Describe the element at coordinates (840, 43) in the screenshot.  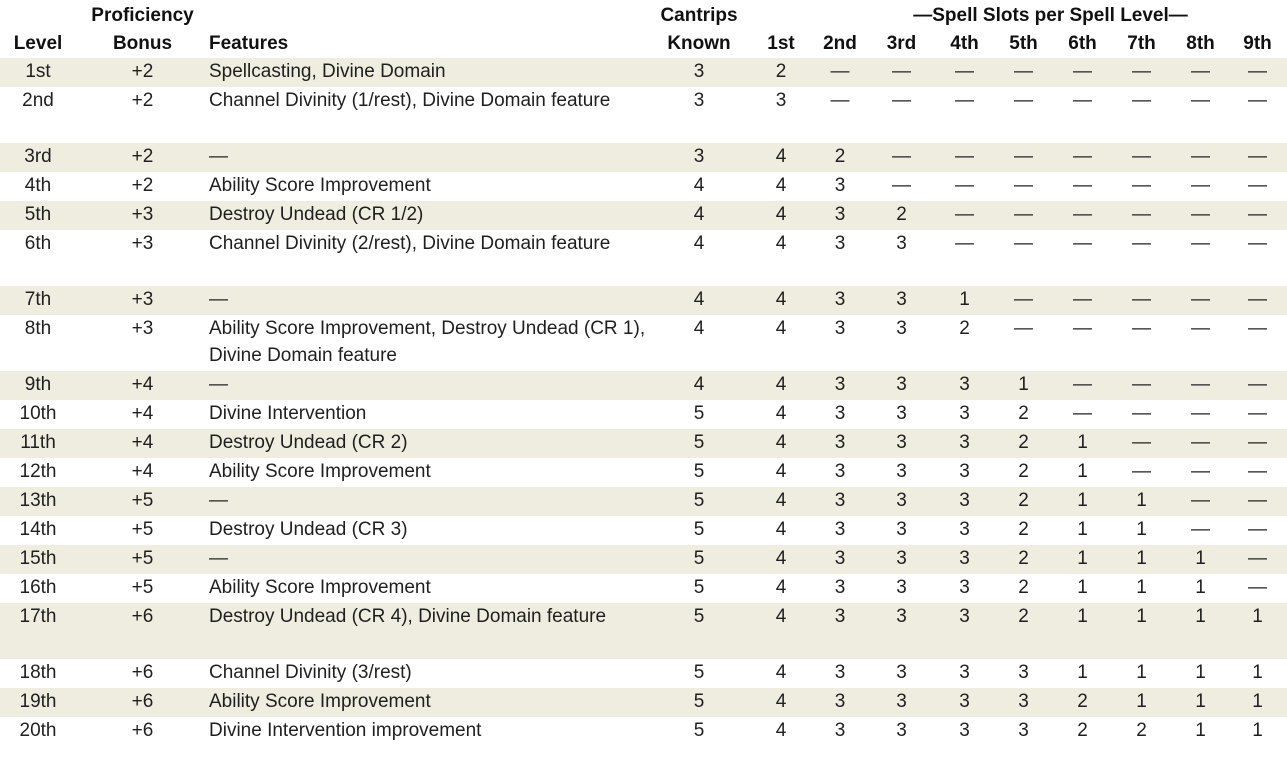
I see `header-slot-2nd: 2nd` at that location.